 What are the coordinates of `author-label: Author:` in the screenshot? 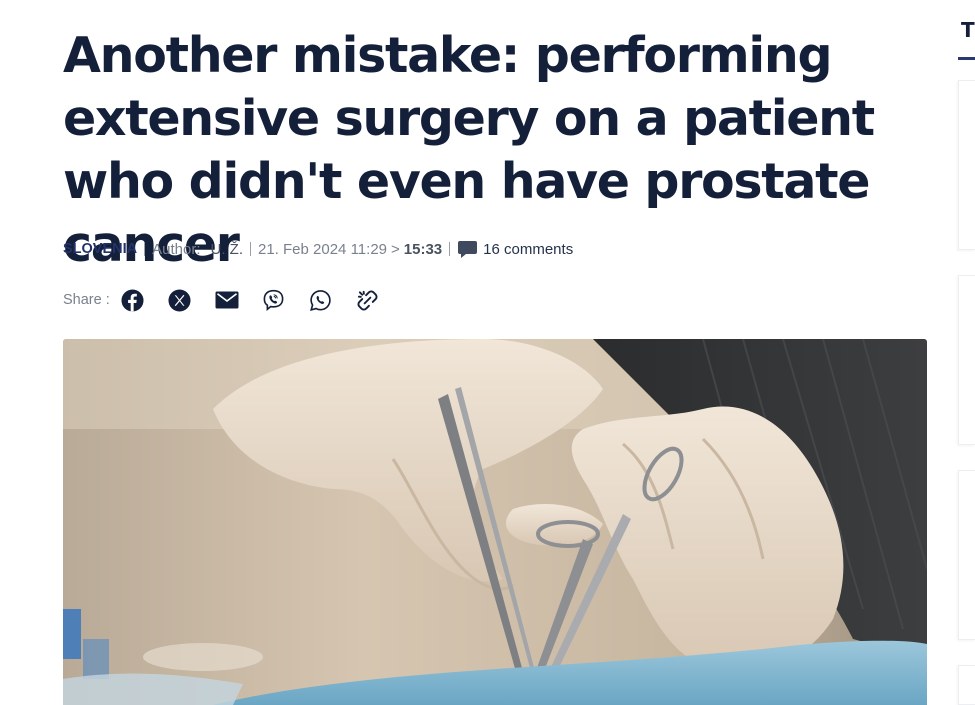 It's located at (176, 249).